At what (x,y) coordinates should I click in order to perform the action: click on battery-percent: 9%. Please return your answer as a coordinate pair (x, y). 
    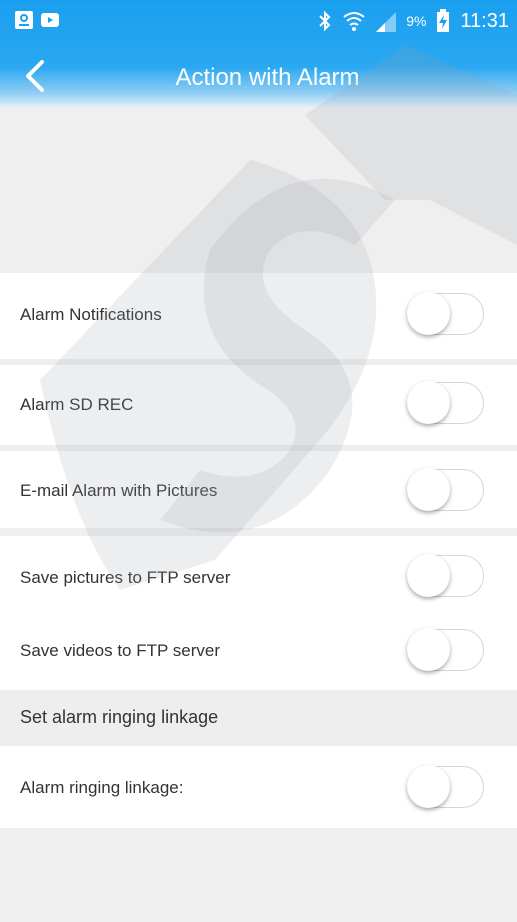
    Looking at the image, I should click on (416, 21).